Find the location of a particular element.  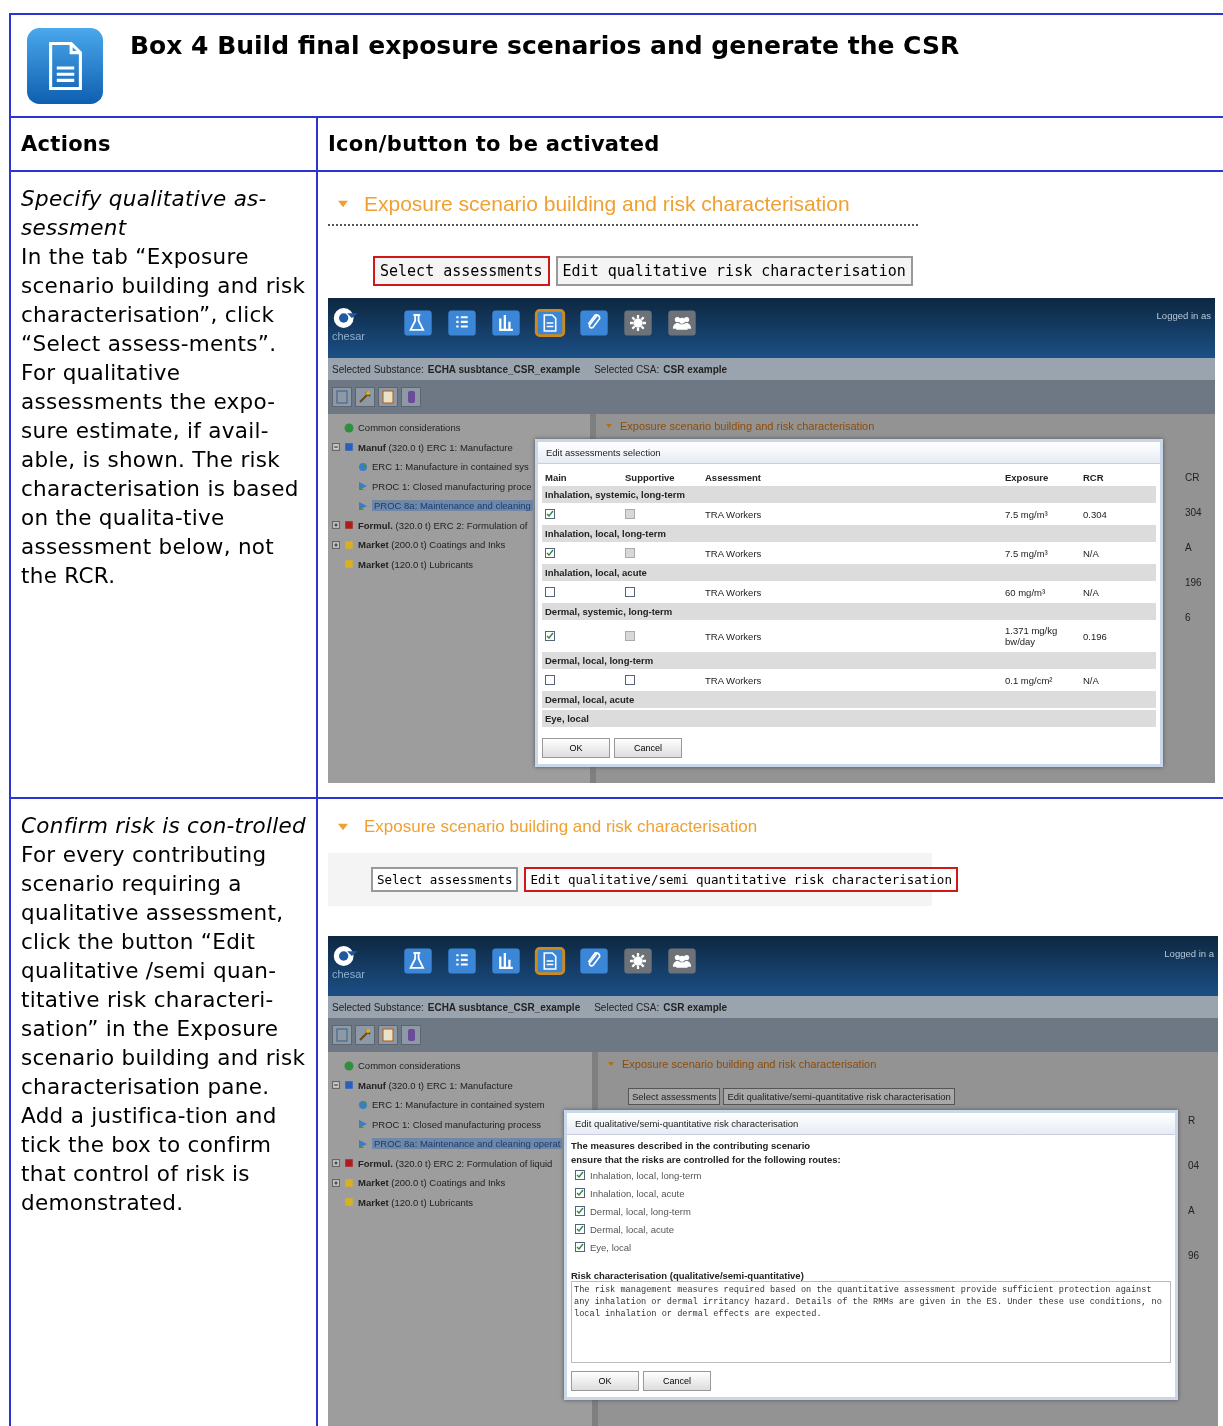

tree-item: PROC 8a: Maintenance and cleaning is located at coordinates (452, 506).